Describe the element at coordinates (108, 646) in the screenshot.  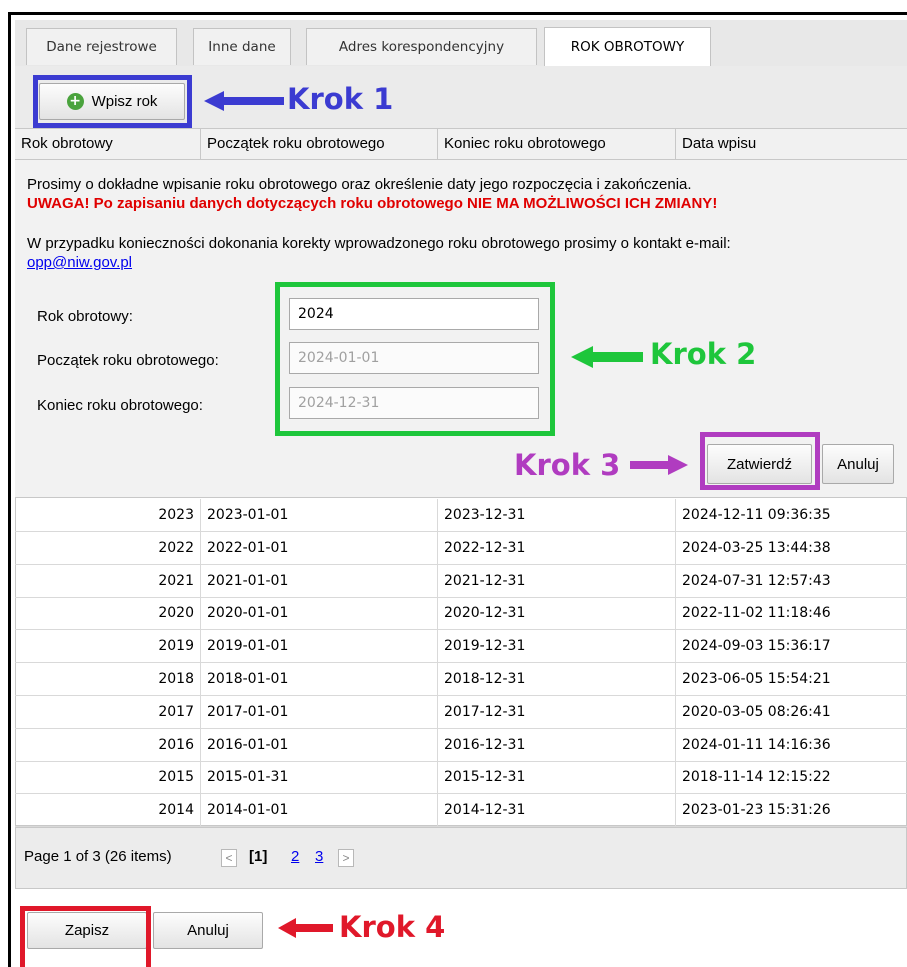
I see `row-year: 2019` at that location.